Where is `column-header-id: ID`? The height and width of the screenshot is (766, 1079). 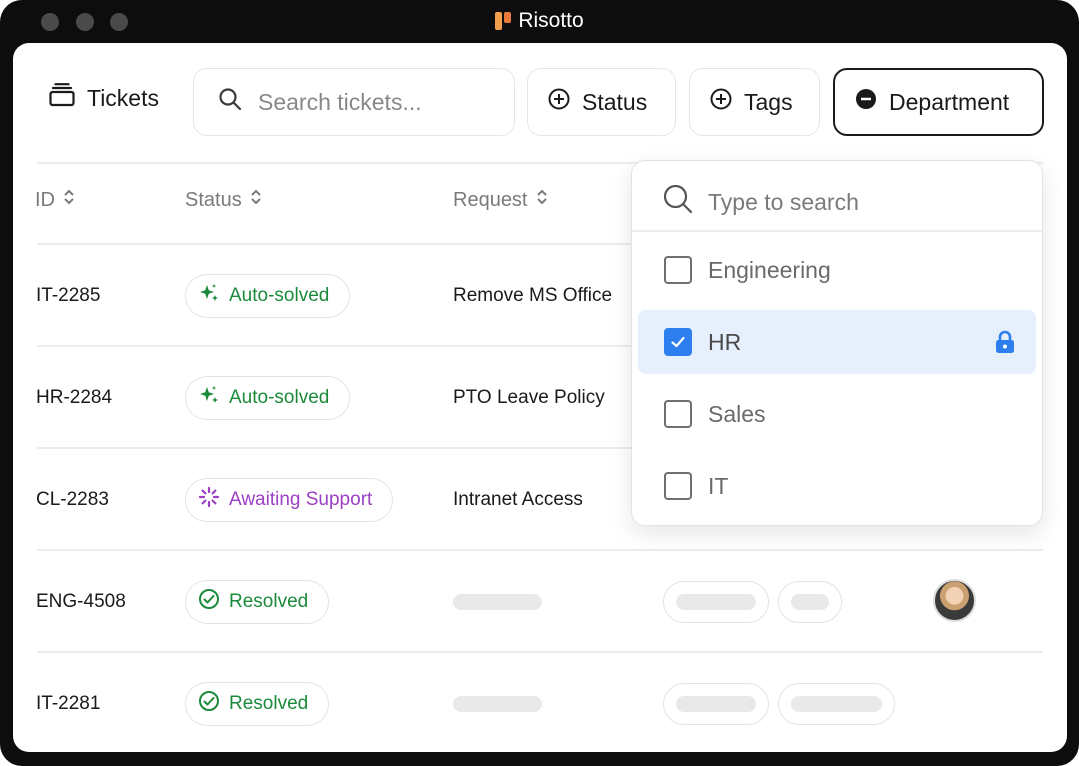 column-header-id: ID is located at coordinates (55, 200).